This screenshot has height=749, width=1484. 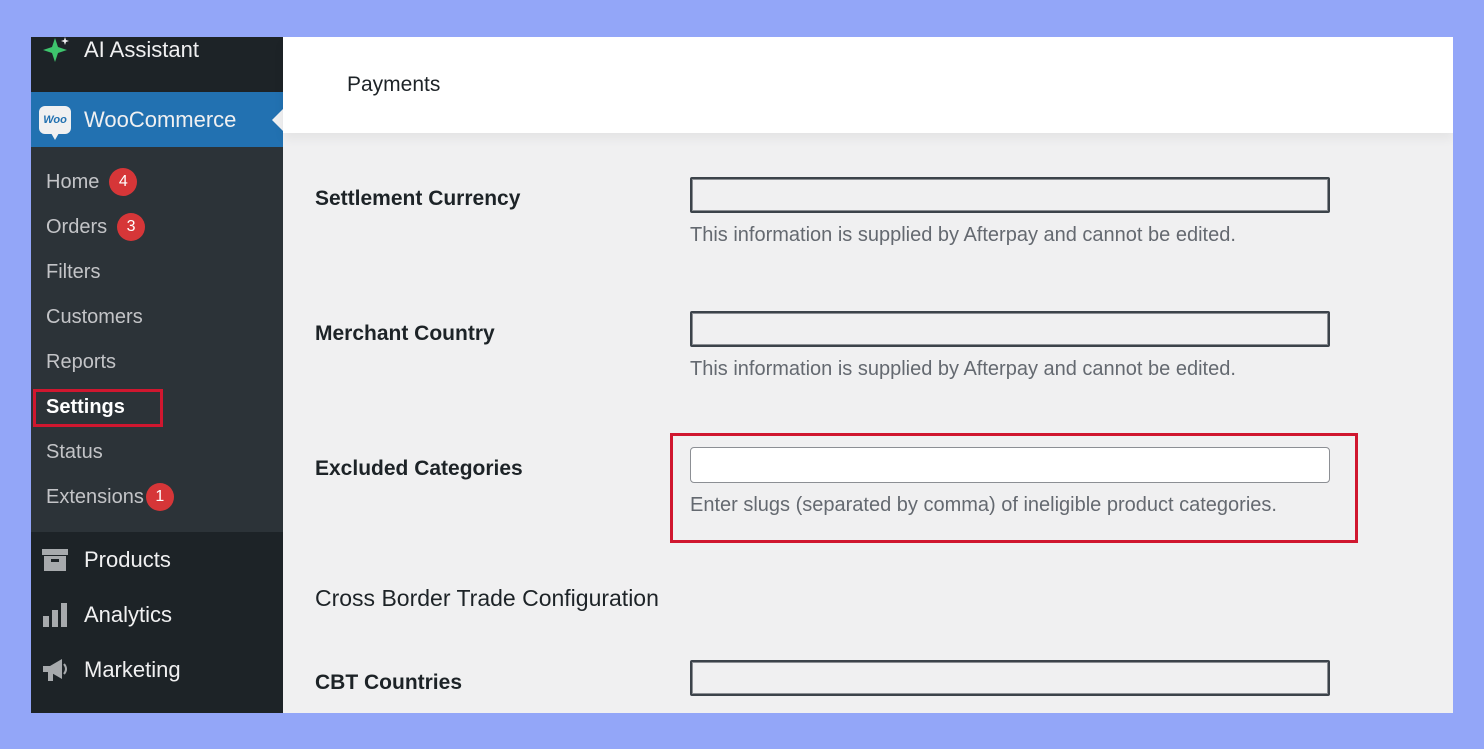 What do you see at coordinates (55, 670) in the screenshot?
I see `megaphone-icon` at bounding box center [55, 670].